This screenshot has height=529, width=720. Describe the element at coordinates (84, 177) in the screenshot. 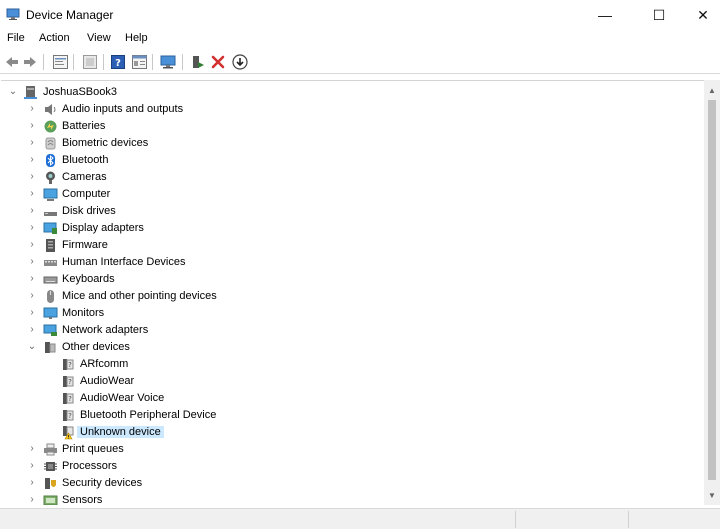

I see `category-label: Cameras` at that location.